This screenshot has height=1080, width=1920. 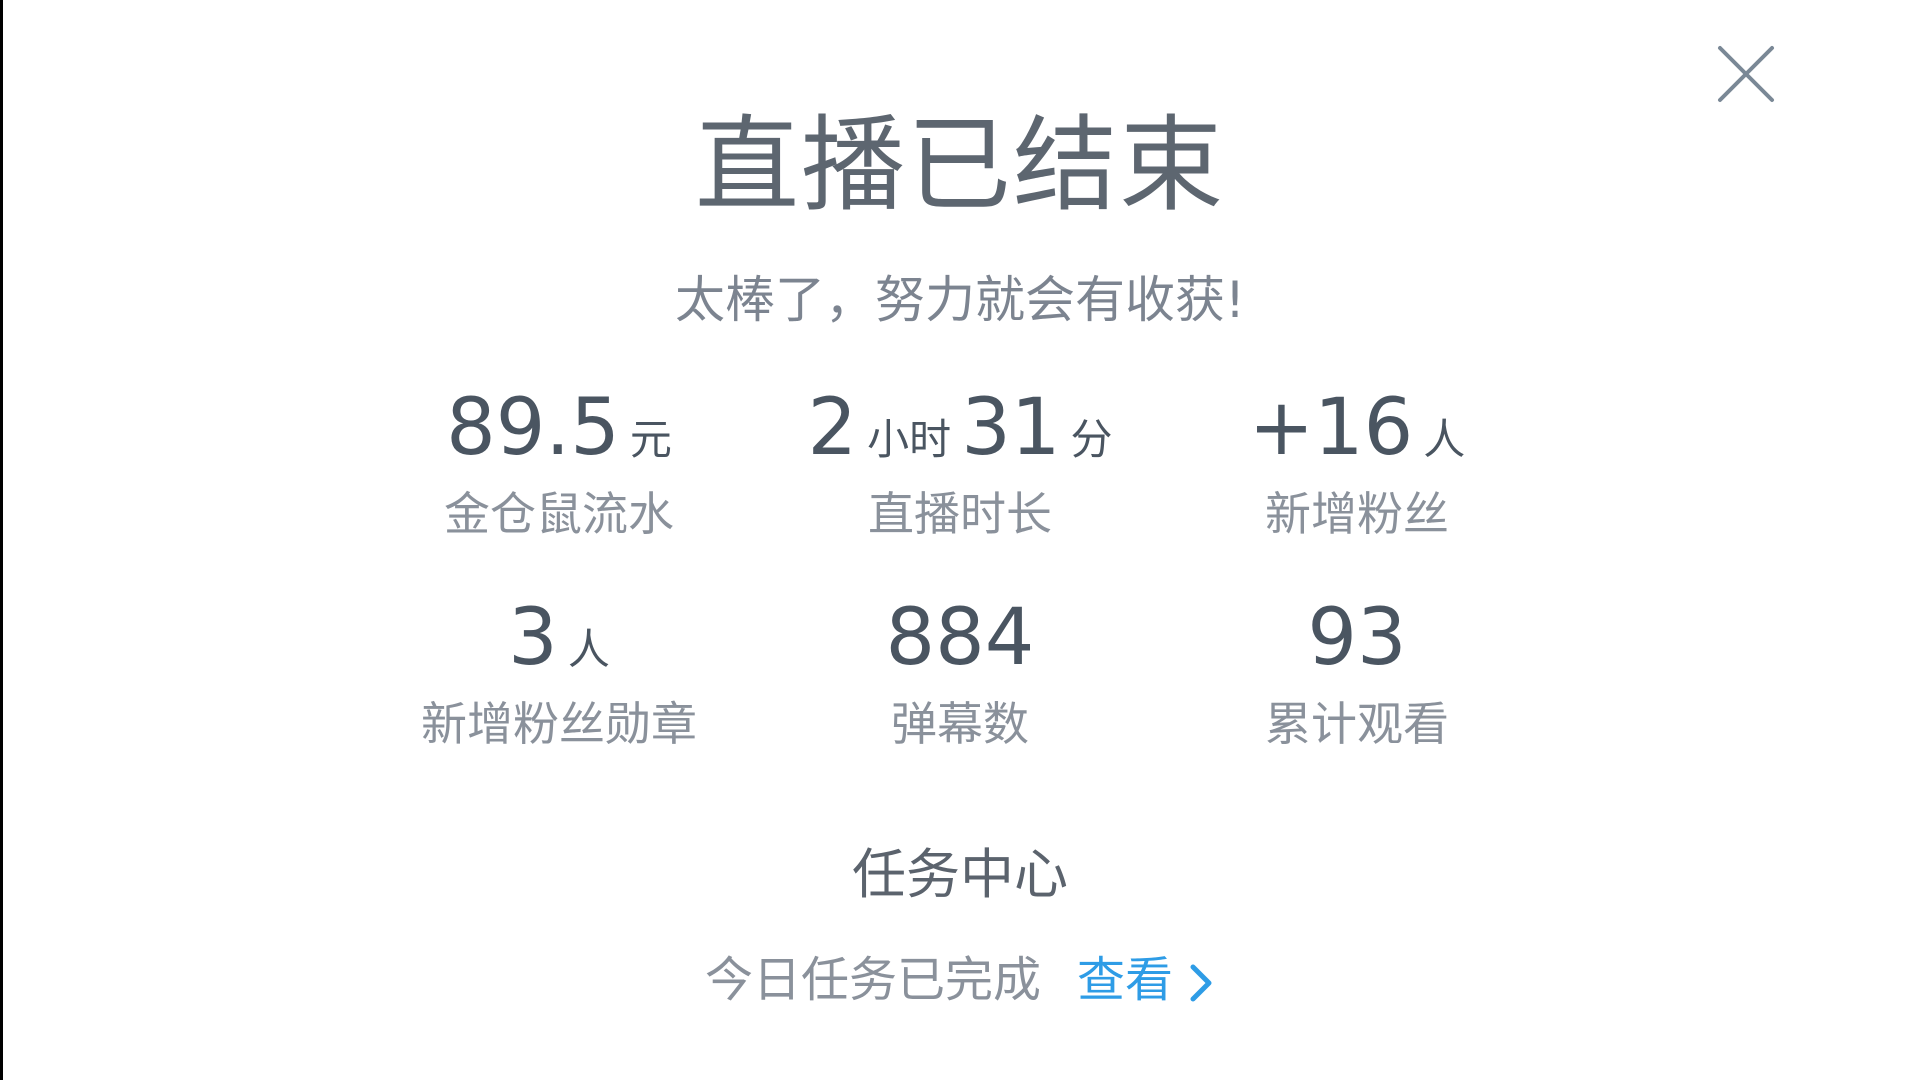 I want to click on revenue-number: 89.5, so click(x=533, y=428).